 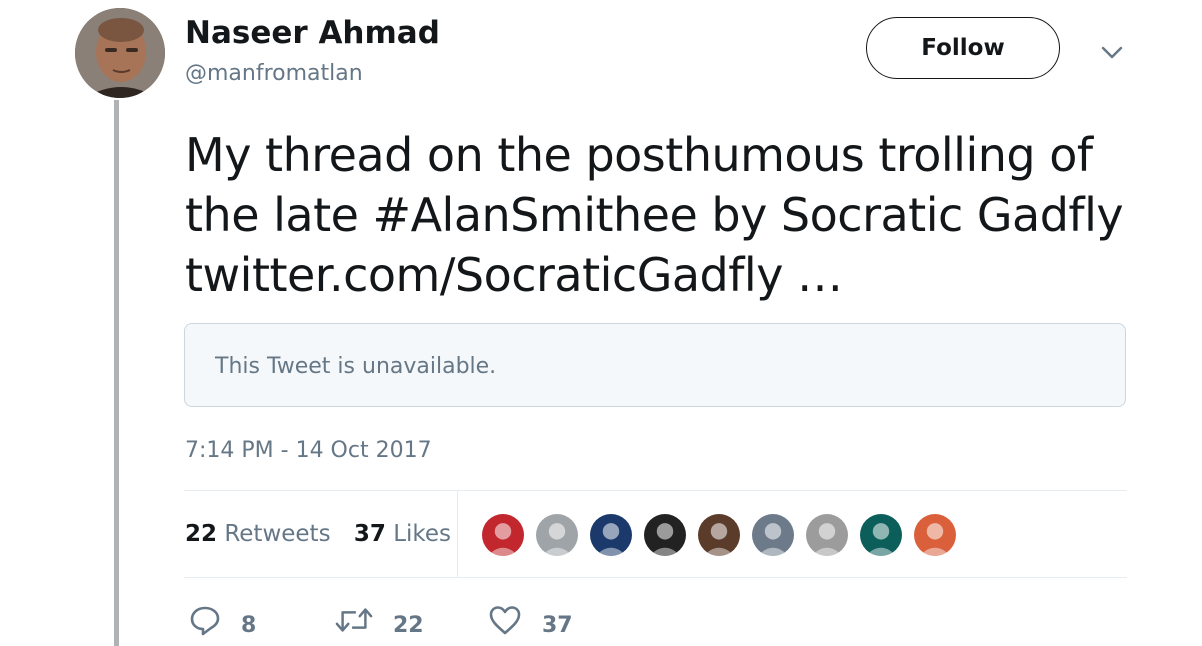 I want to click on heart-icon, so click(x=505, y=620).